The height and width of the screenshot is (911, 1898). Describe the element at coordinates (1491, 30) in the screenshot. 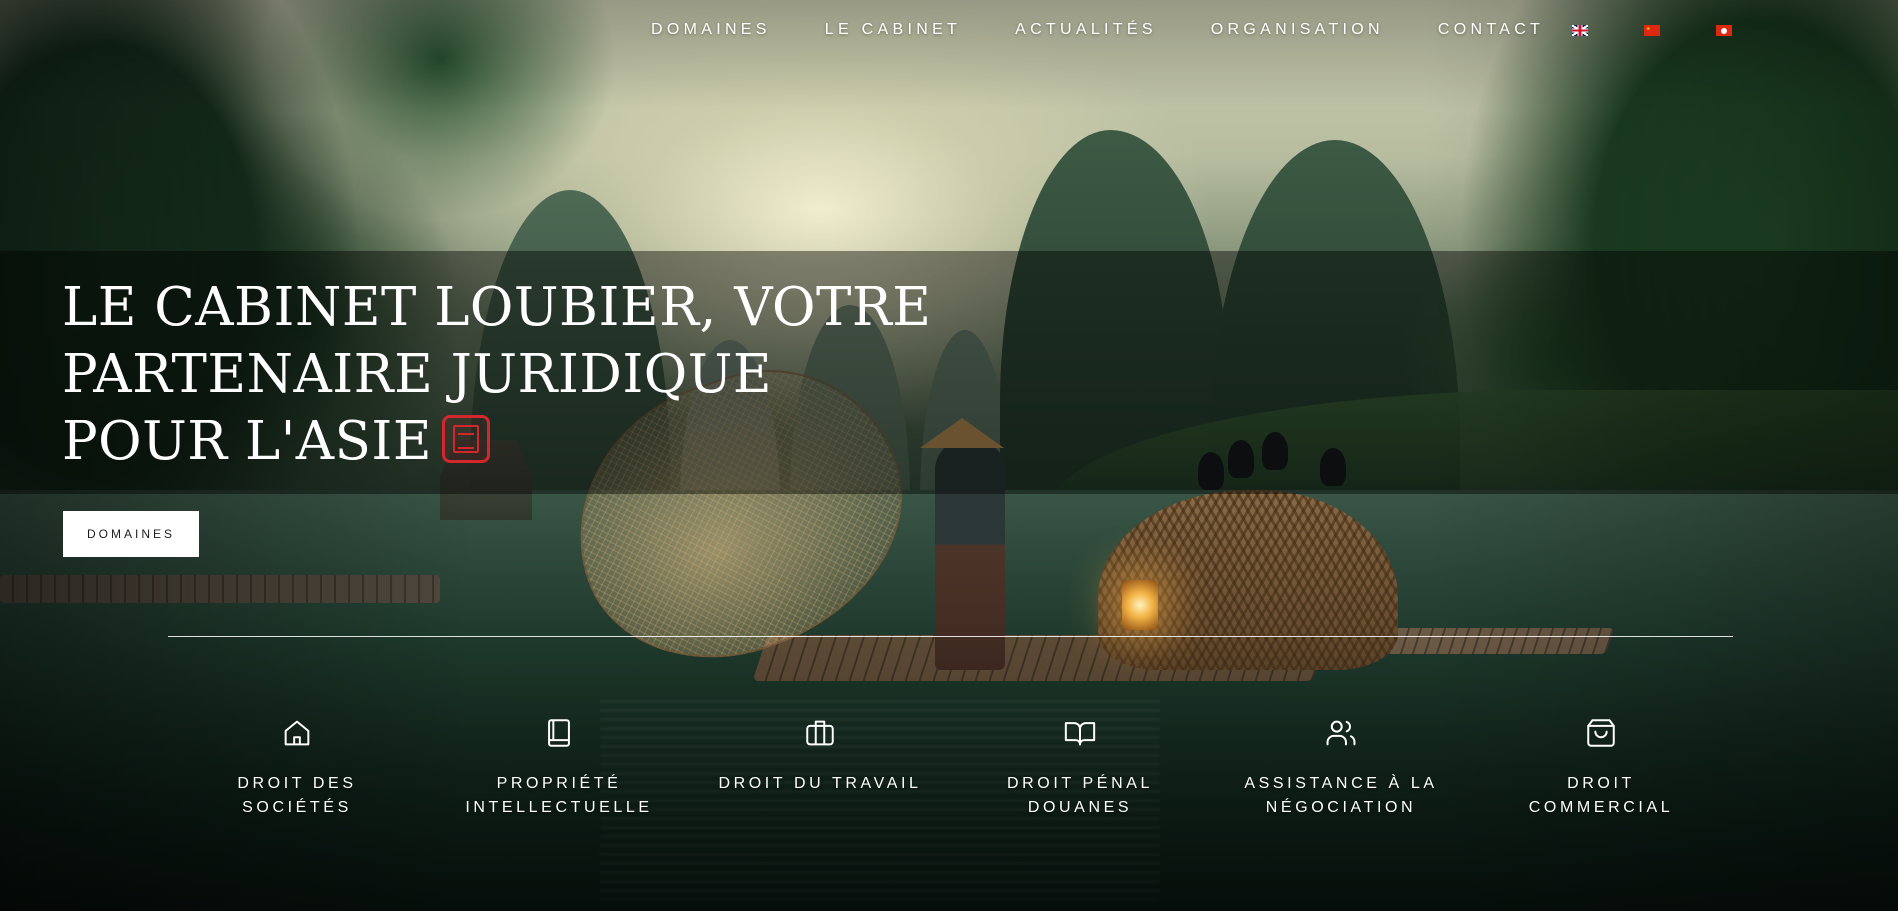

I see `nav-link-contact: CONTACT` at that location.